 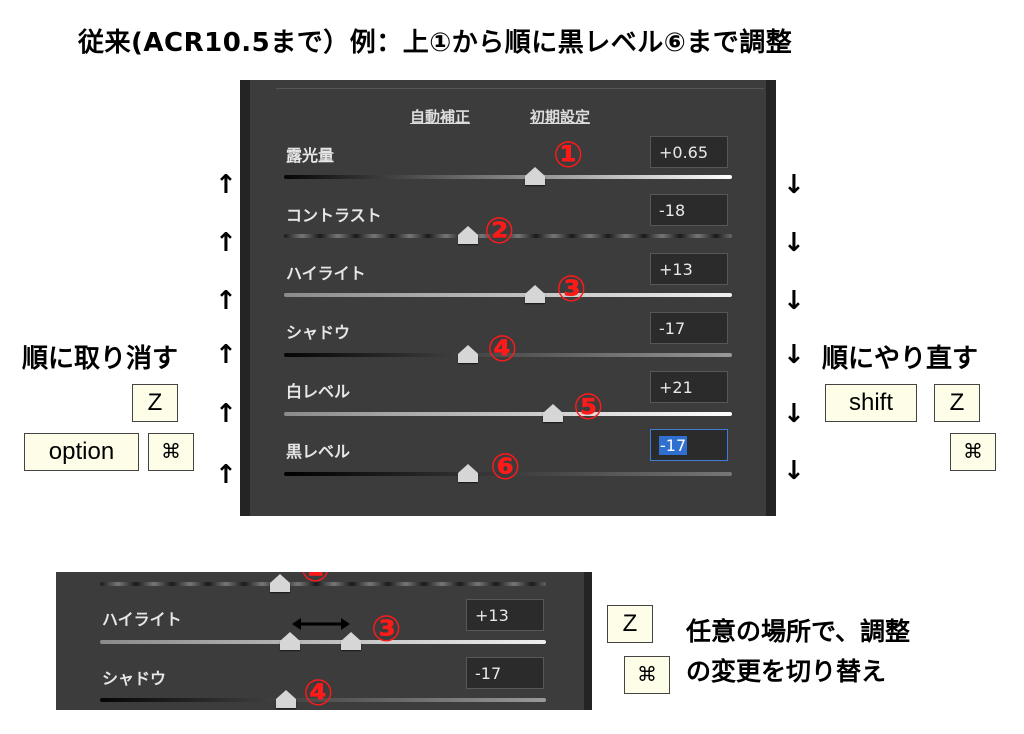 What do you see at coordinates (900, 359) in the screenshot?
I see `redo-label: 順にやり直す` at bounding box center [900, 359].